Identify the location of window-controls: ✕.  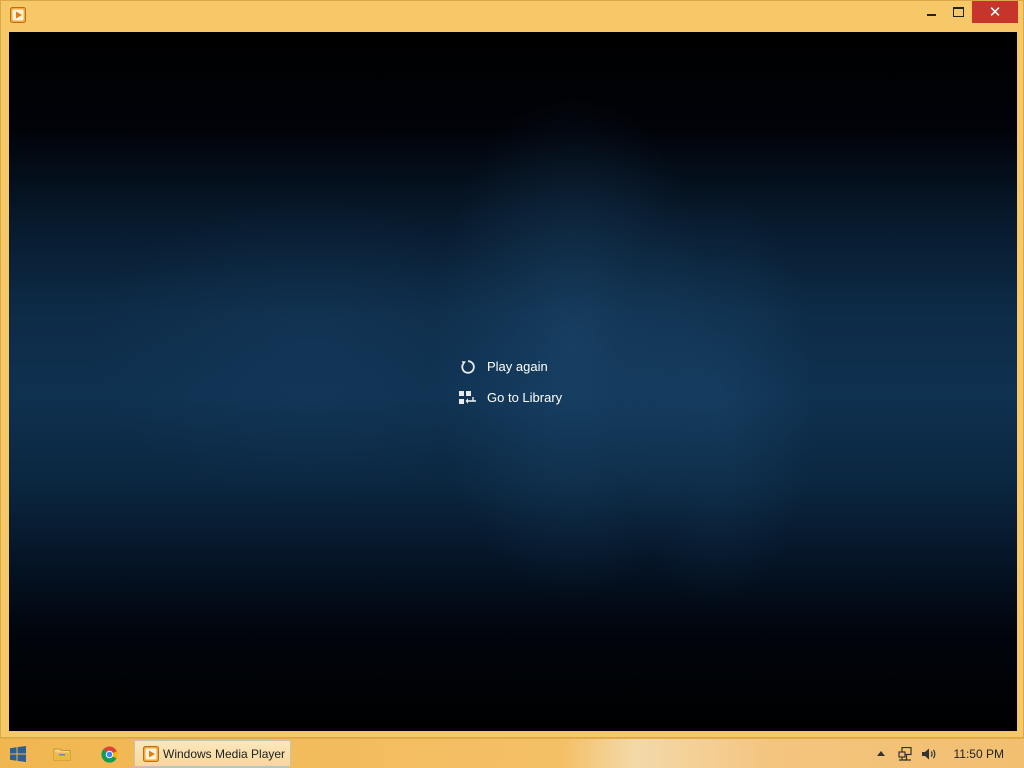
(968, 12).